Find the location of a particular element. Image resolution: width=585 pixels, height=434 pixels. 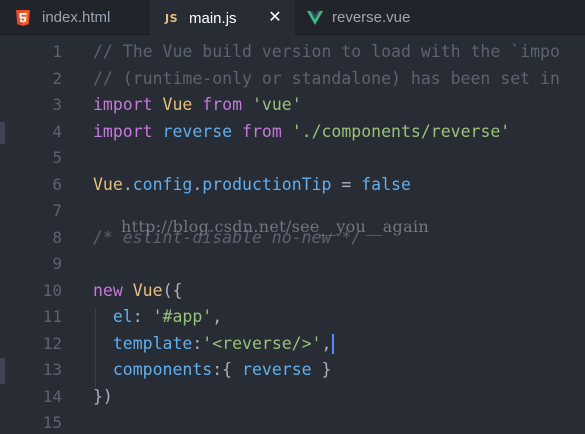

code-text: import Vue from 'vue' is located at coordinates (197, 105).